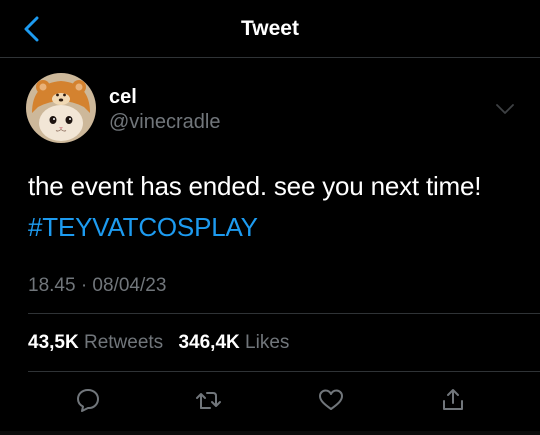 The width and height of the screenshot is (540, 435). I want to click on retweet-icon, so click(208, 400).